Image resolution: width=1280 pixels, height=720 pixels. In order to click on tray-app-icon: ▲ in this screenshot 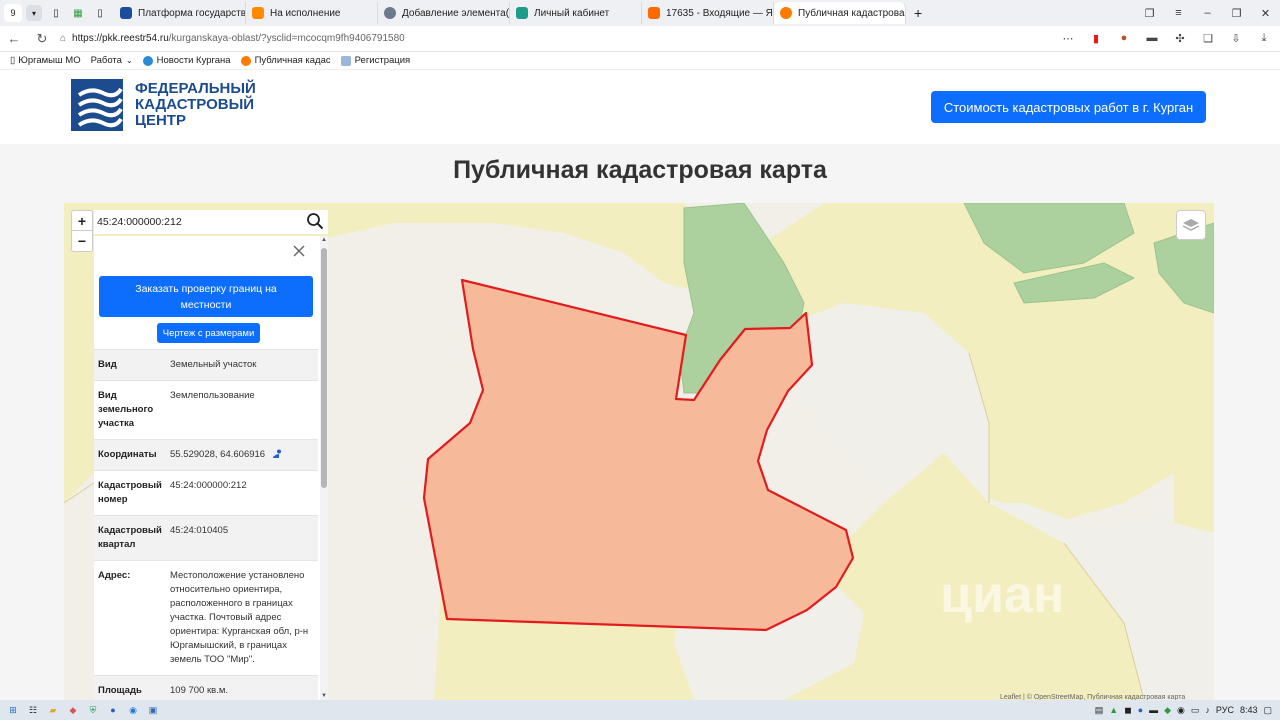, I will do `click(1113, 710)`.